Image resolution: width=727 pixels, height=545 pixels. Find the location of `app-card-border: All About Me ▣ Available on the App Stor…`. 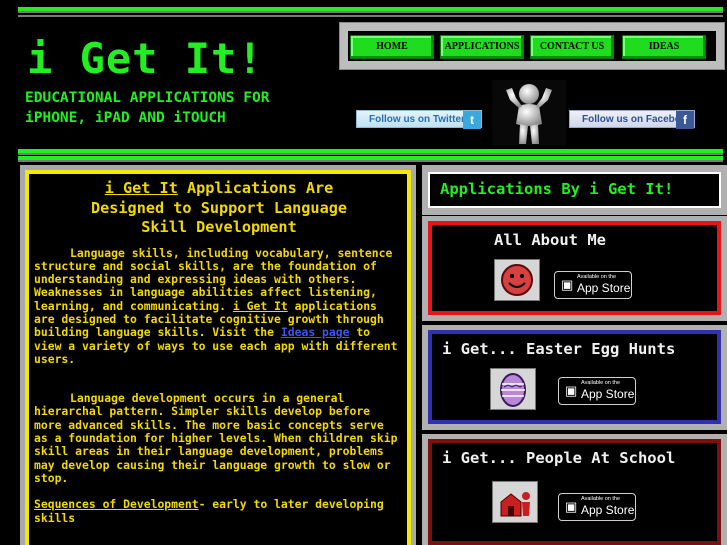

app-card-border: All About Me ▣ Available on the App Stor… is located at coordinates (574, 268).